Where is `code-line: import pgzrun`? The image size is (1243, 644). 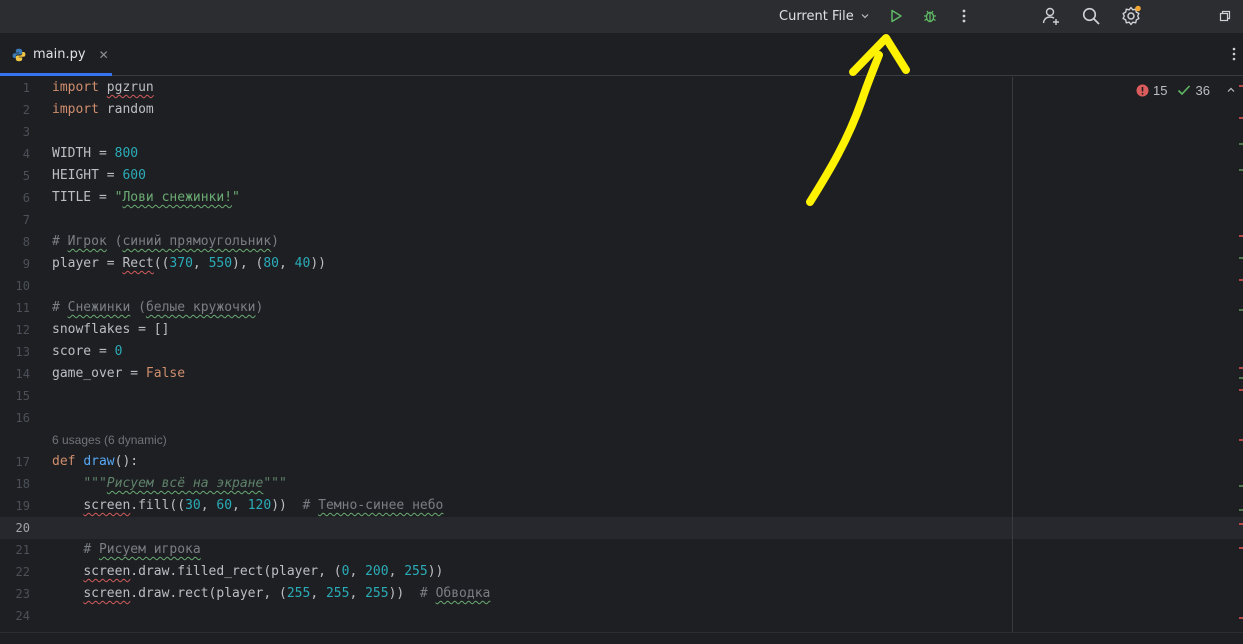 code-line: import pgzrun is located at coordinates (103, 87).